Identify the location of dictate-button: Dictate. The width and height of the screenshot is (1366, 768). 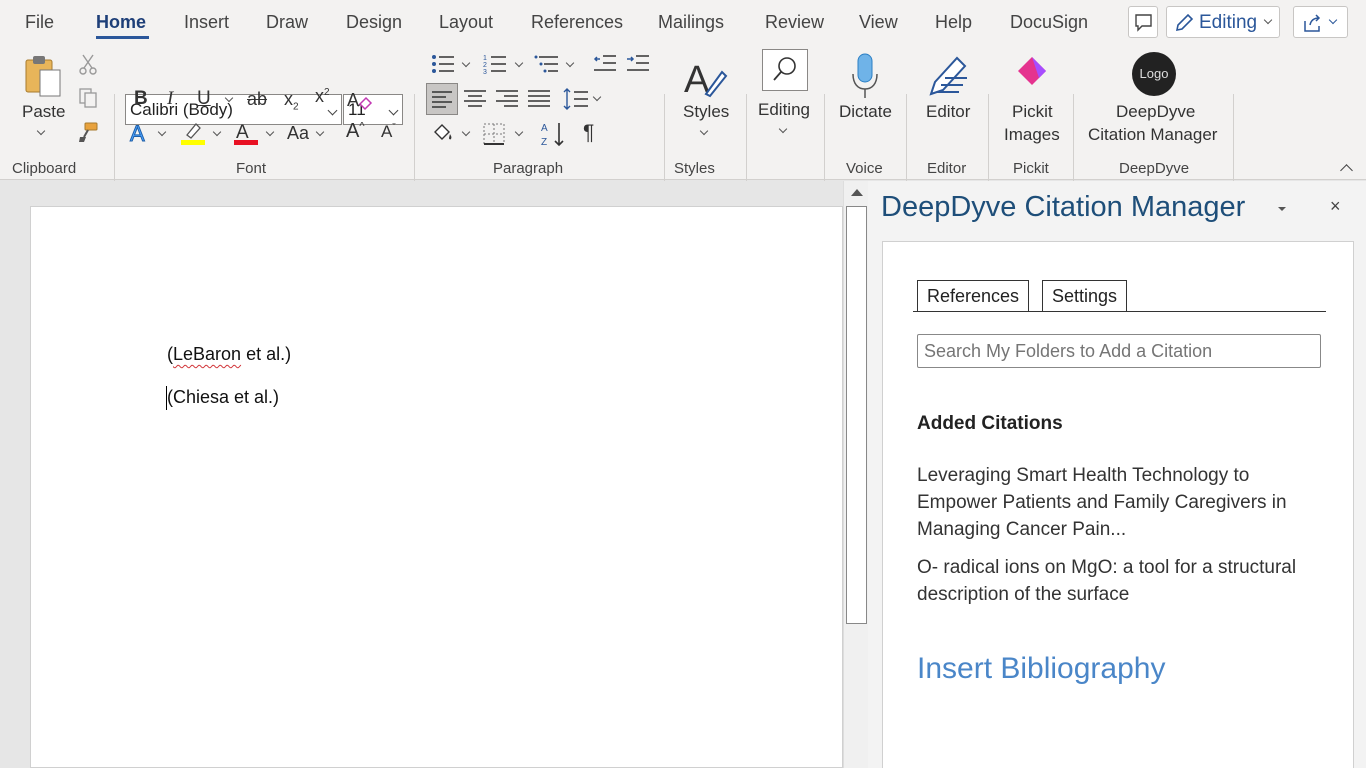
(865, 112).